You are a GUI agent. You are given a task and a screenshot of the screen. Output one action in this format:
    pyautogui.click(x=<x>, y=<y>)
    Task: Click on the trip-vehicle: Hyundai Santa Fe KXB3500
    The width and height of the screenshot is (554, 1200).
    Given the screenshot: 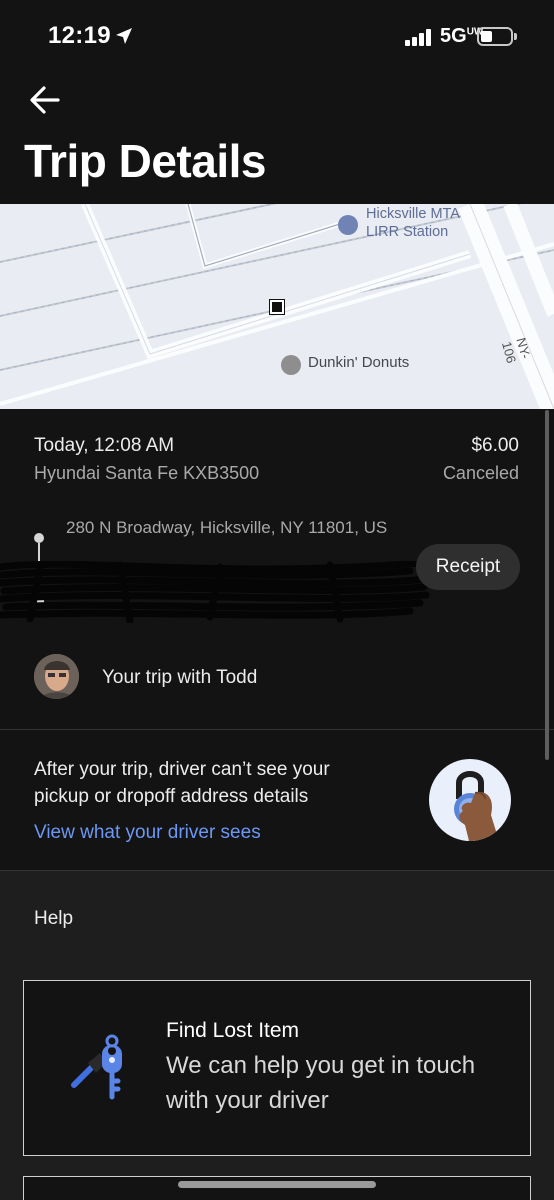 What is the action you would take?
    pyautogui.click(x=147, y=473)
    